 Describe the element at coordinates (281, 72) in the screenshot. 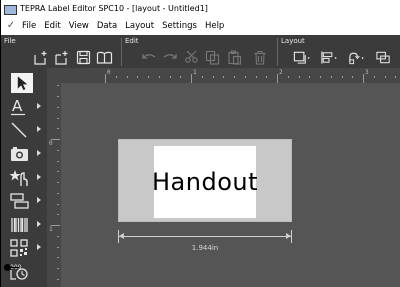

I see `ruler-label: 2` at that location.